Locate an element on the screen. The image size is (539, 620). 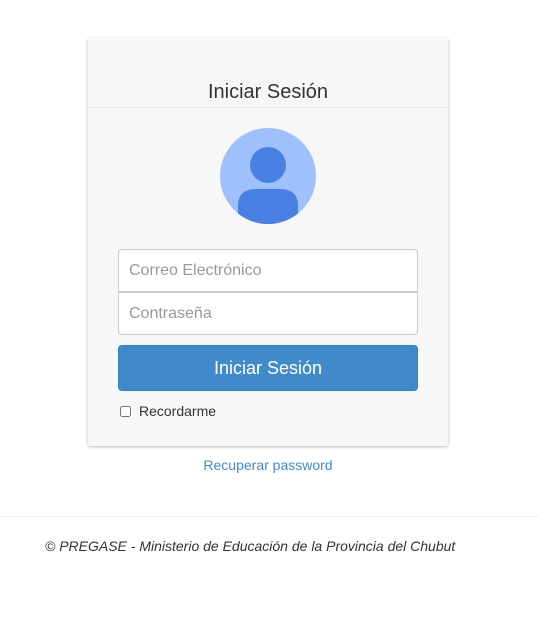
user-avatar-icon is located at coordinates (268, 176).